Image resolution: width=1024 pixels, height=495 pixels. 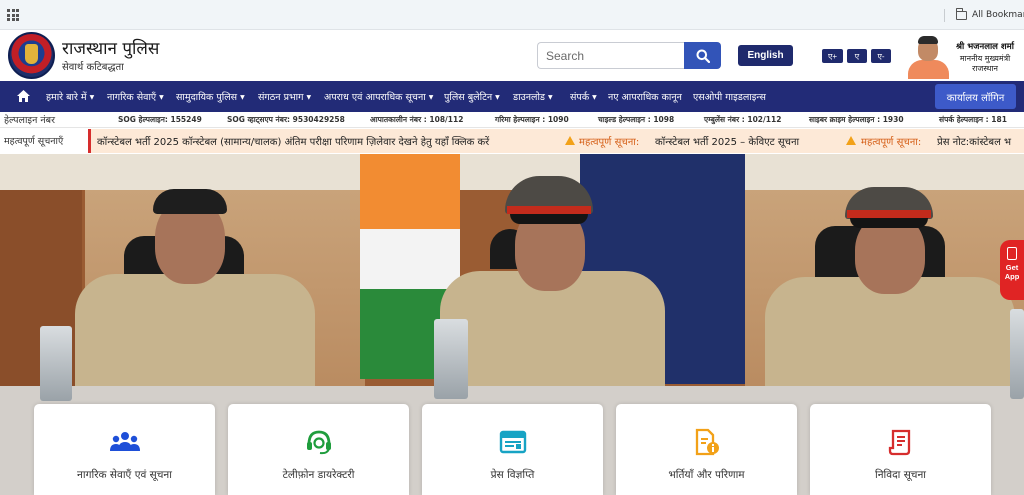 I want to click on document-info-icon, so click(x=707, y=442).